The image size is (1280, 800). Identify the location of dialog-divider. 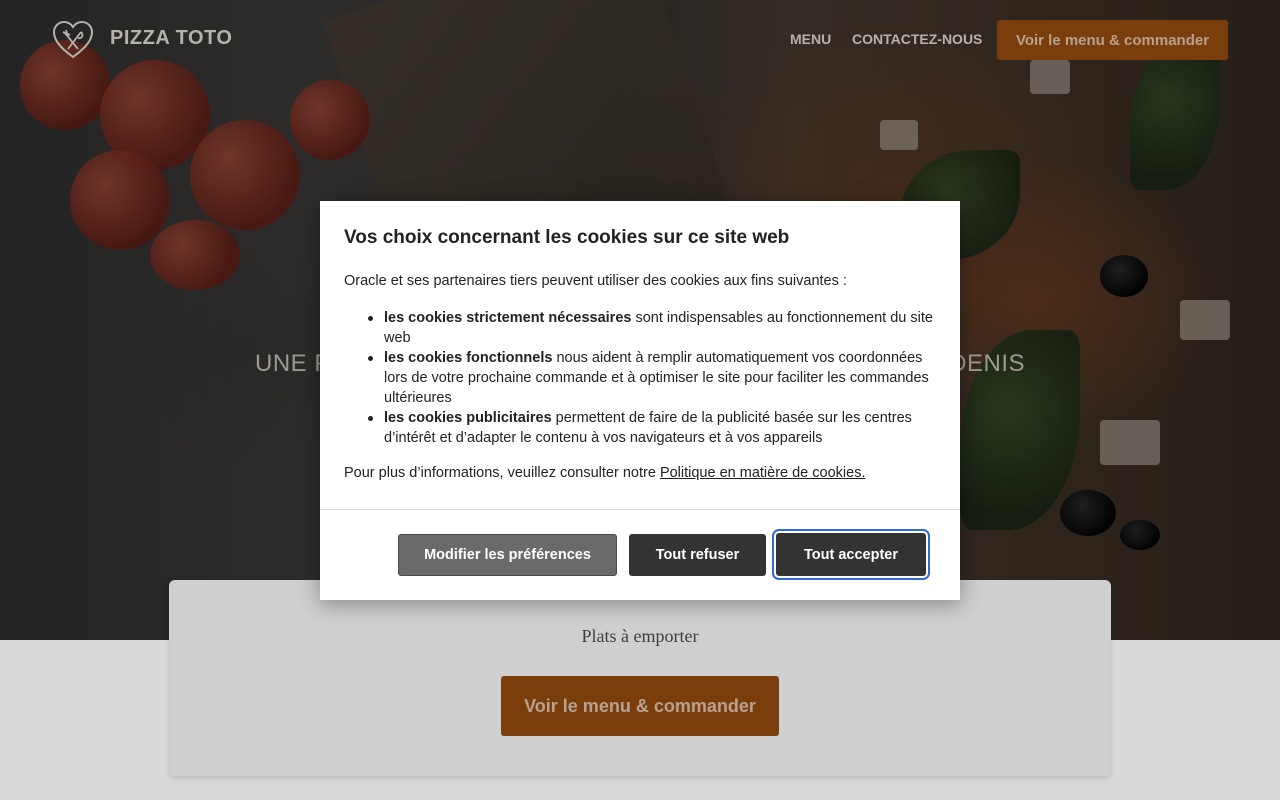
(640, 509).